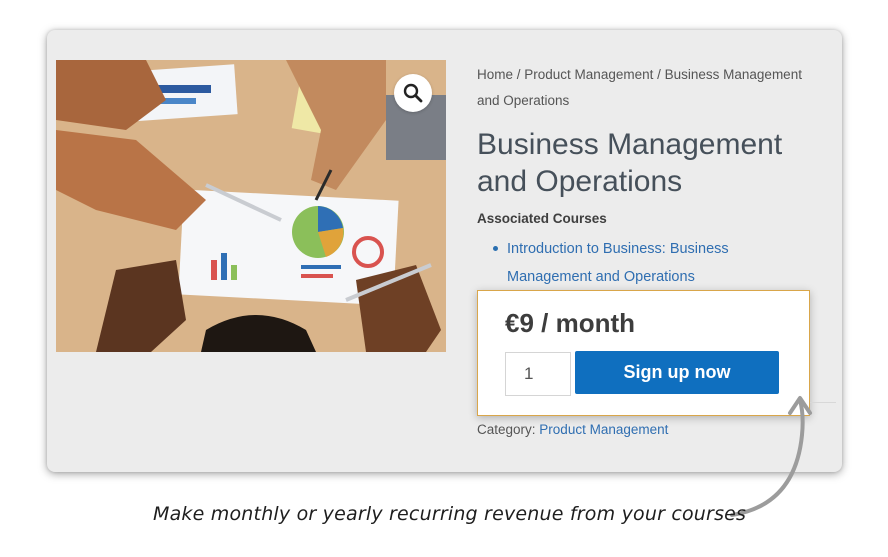 The height and width of the screenshot is (557, 888). Describe the element at coordinates (630, 163) in the screenshot. I see `product-title: Business Management and Operations` at that location.